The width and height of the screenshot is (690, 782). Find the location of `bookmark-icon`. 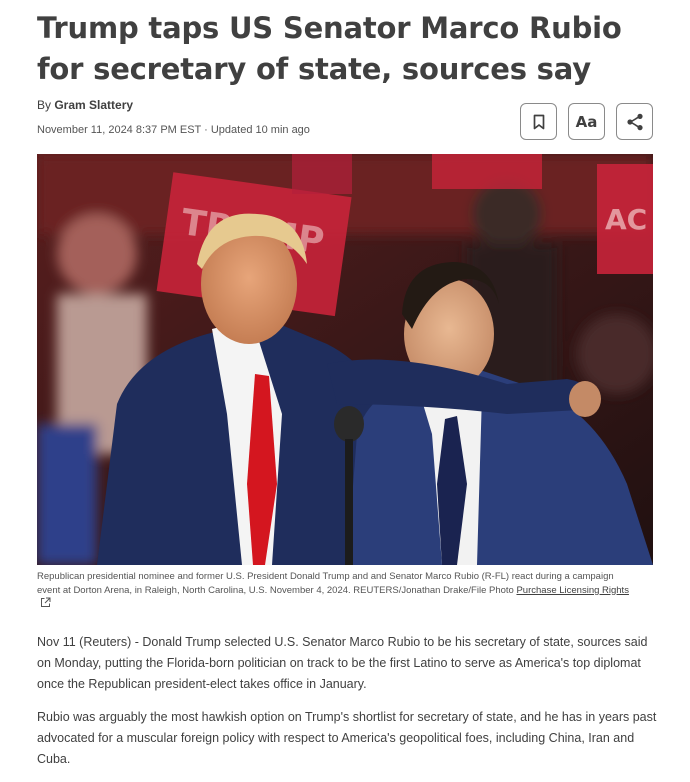

bookmark-icon is located at coordinates (538, 121).